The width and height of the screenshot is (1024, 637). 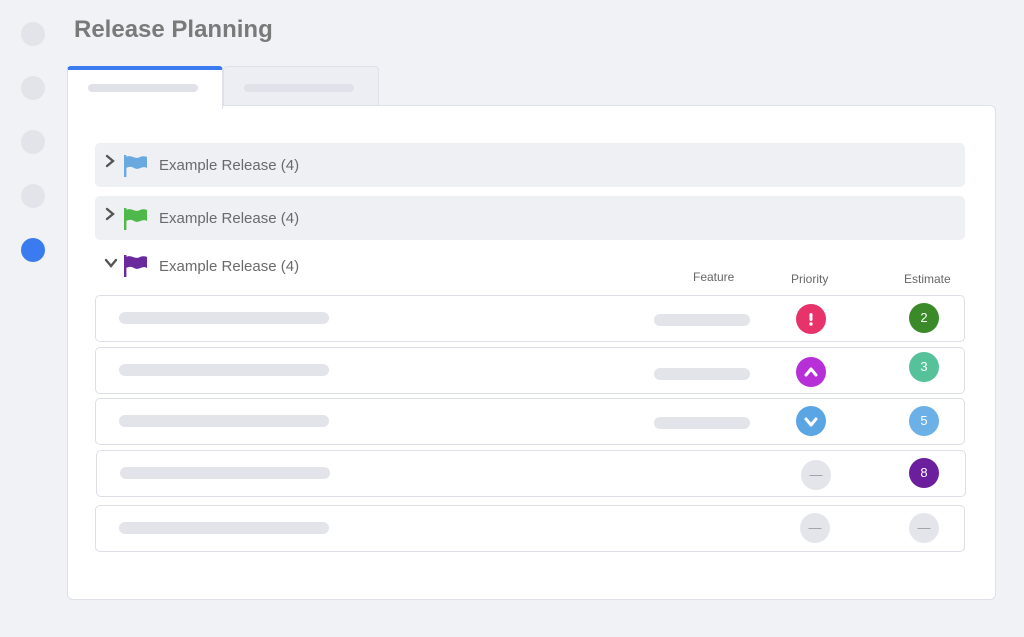 I want to click on priority-low-badge, so click(x=811, y=421).